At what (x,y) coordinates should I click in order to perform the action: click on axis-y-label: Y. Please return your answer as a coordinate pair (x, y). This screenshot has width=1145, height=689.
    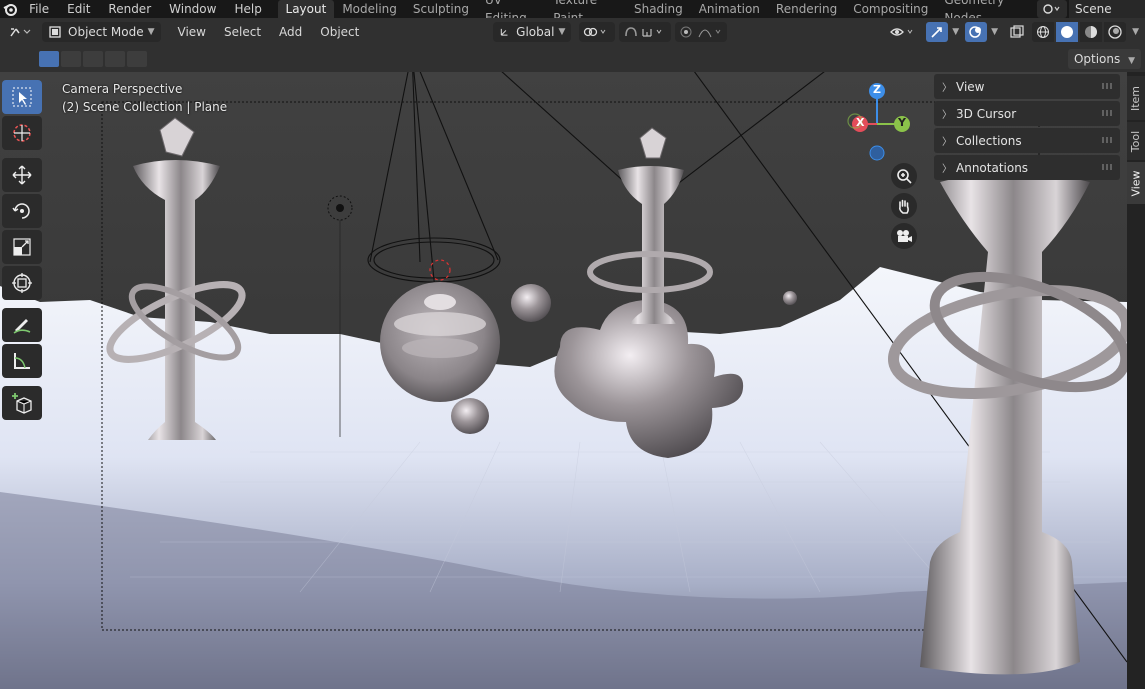
    Looking at the image, I should click on (902, 122).